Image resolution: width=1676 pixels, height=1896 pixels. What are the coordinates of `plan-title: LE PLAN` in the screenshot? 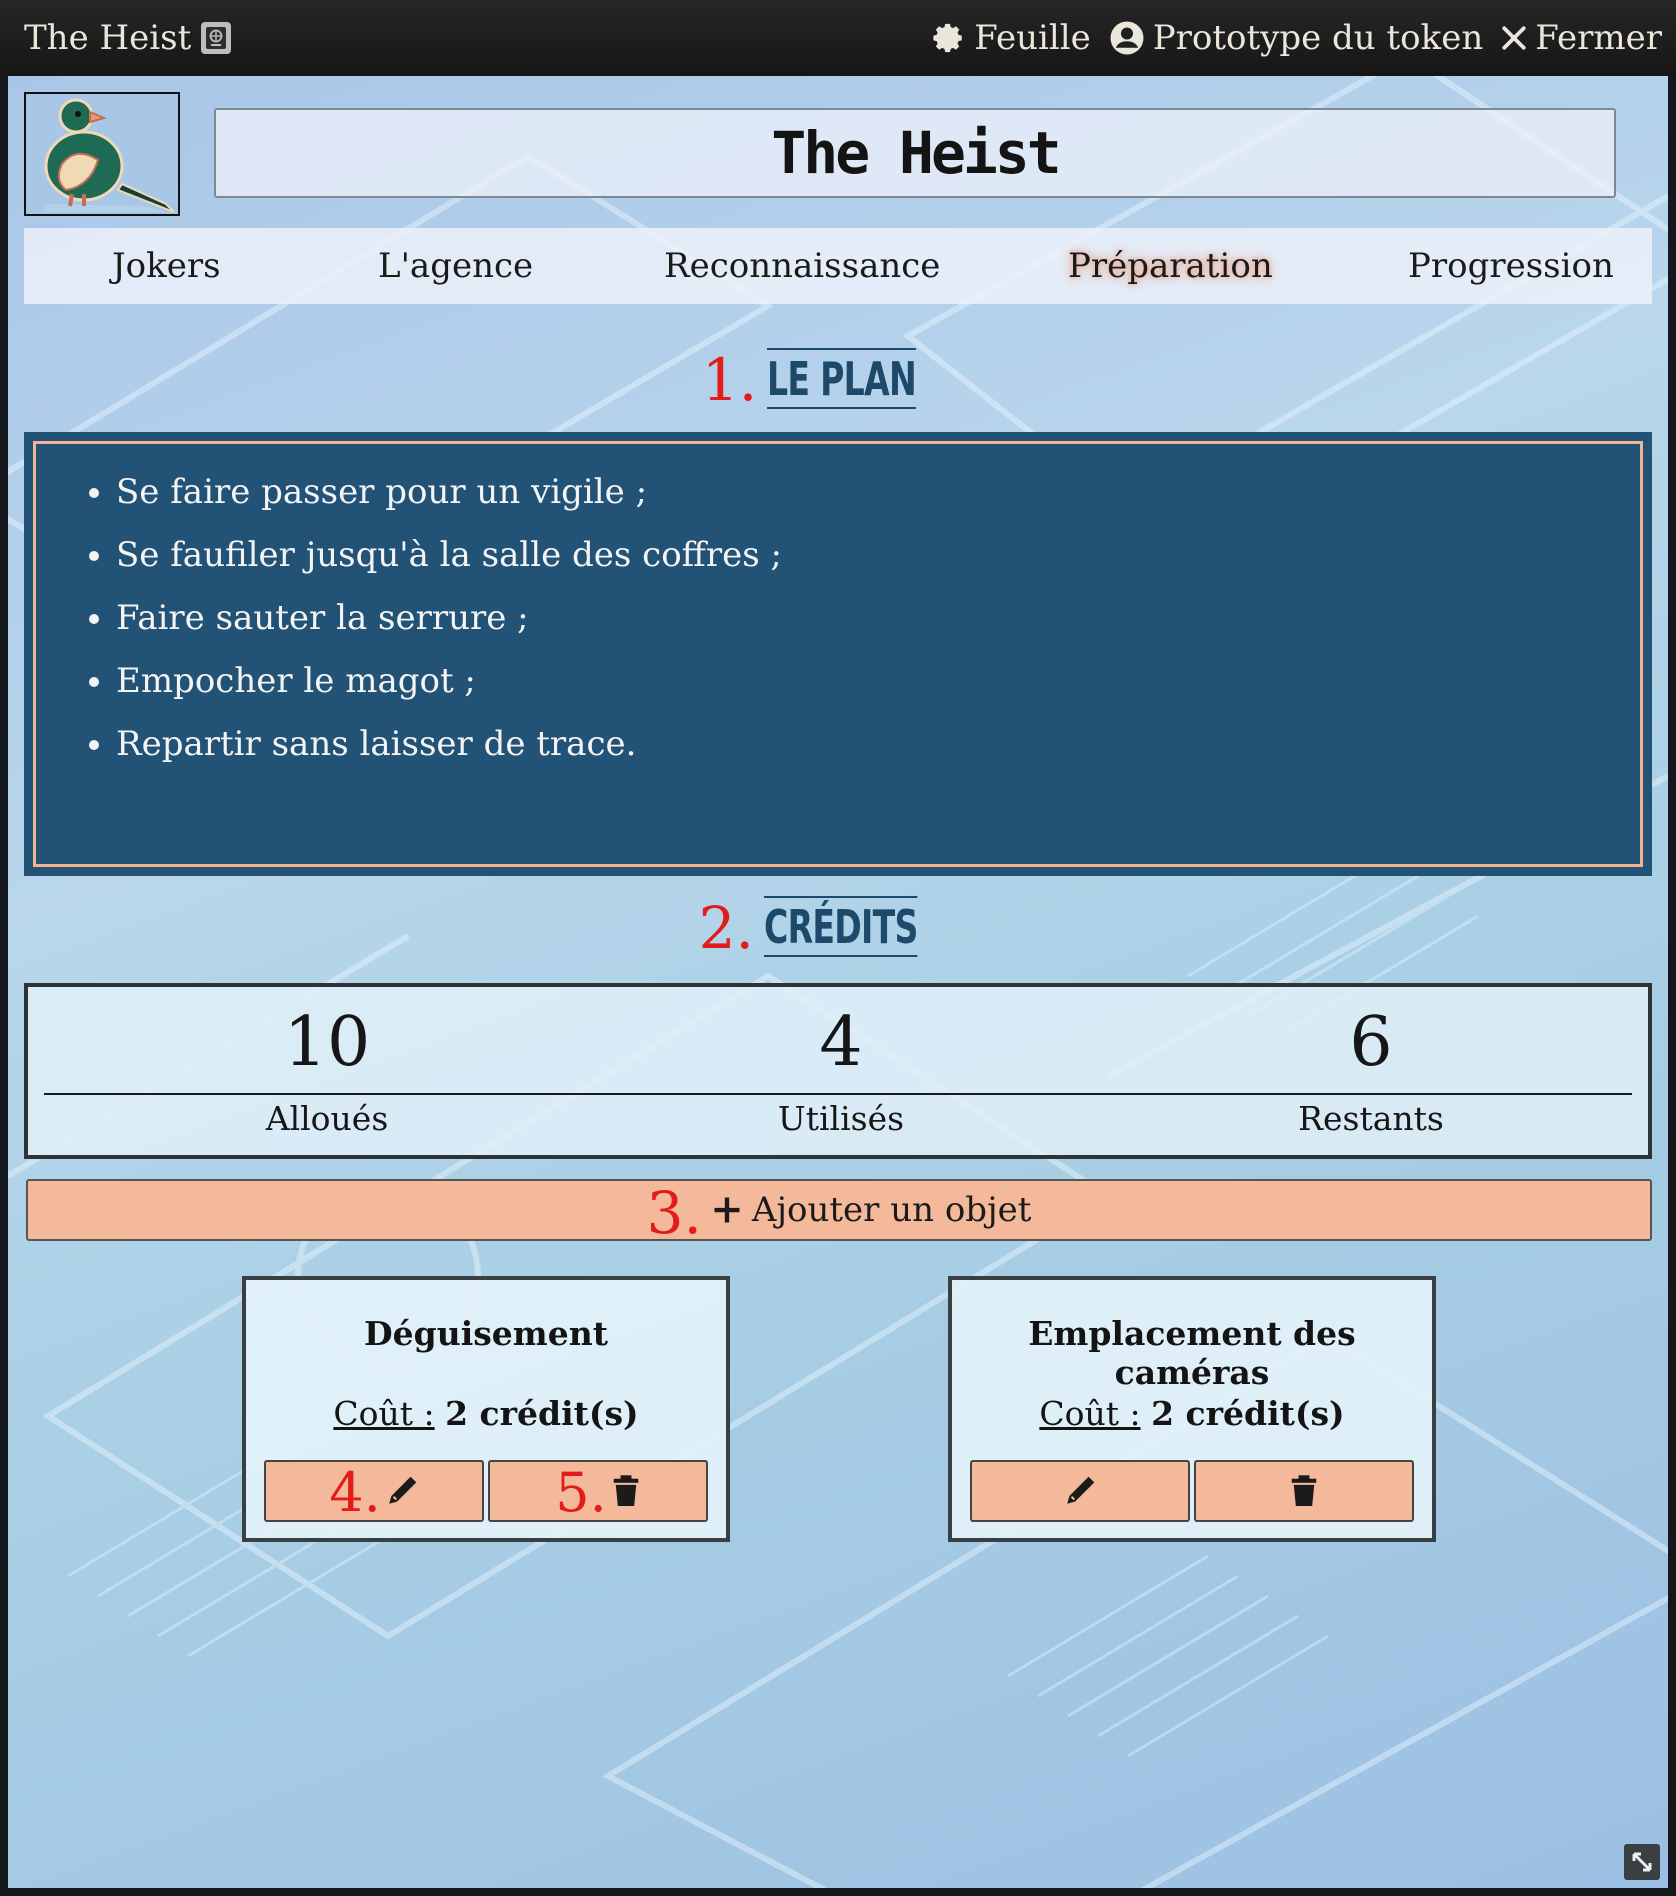 It's located at (842, 378).